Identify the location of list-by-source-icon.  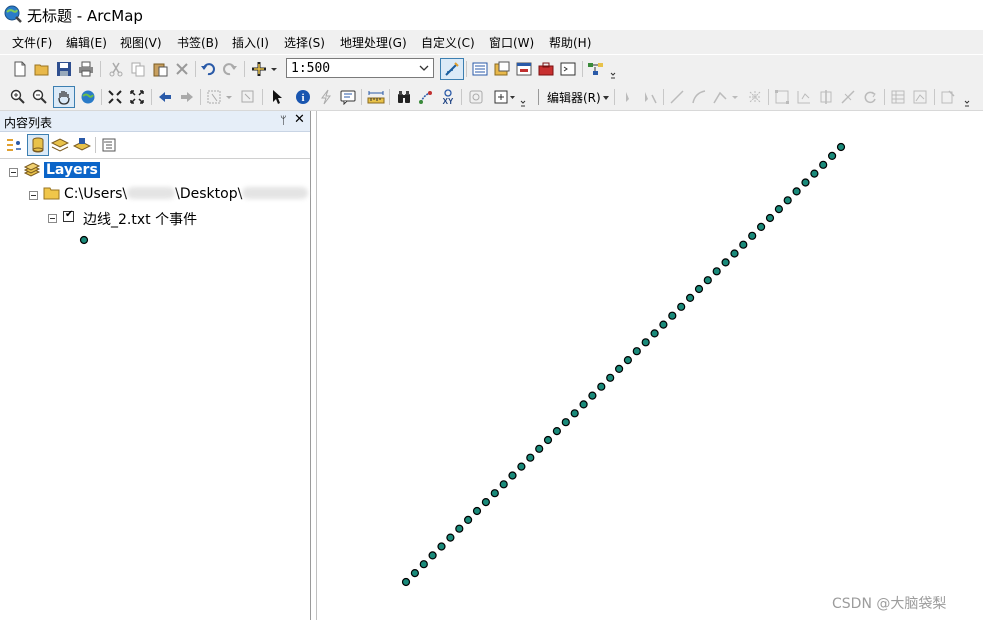
(38, 145).